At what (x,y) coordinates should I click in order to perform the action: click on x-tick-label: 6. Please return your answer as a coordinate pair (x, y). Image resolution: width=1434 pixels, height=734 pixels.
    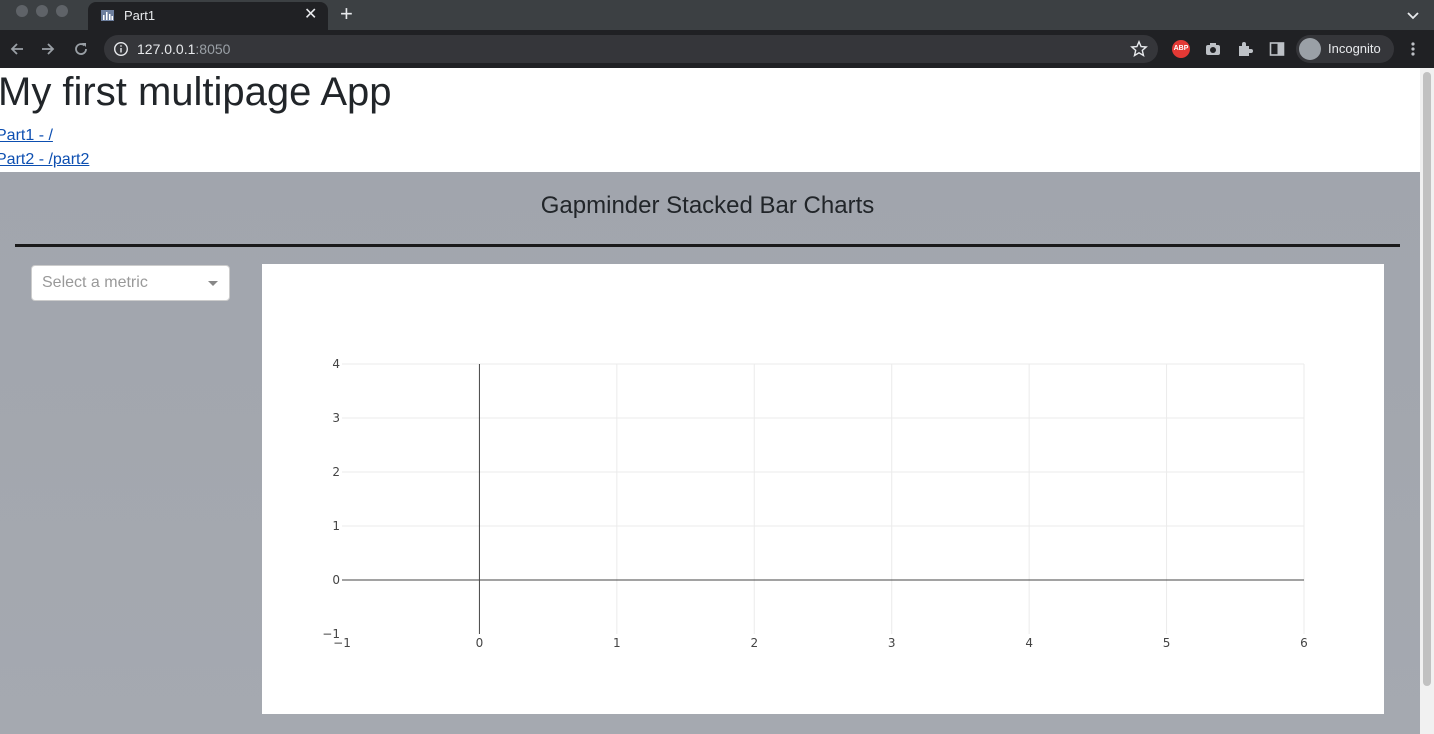
    Looking at the image, I should click on (1304, 643).